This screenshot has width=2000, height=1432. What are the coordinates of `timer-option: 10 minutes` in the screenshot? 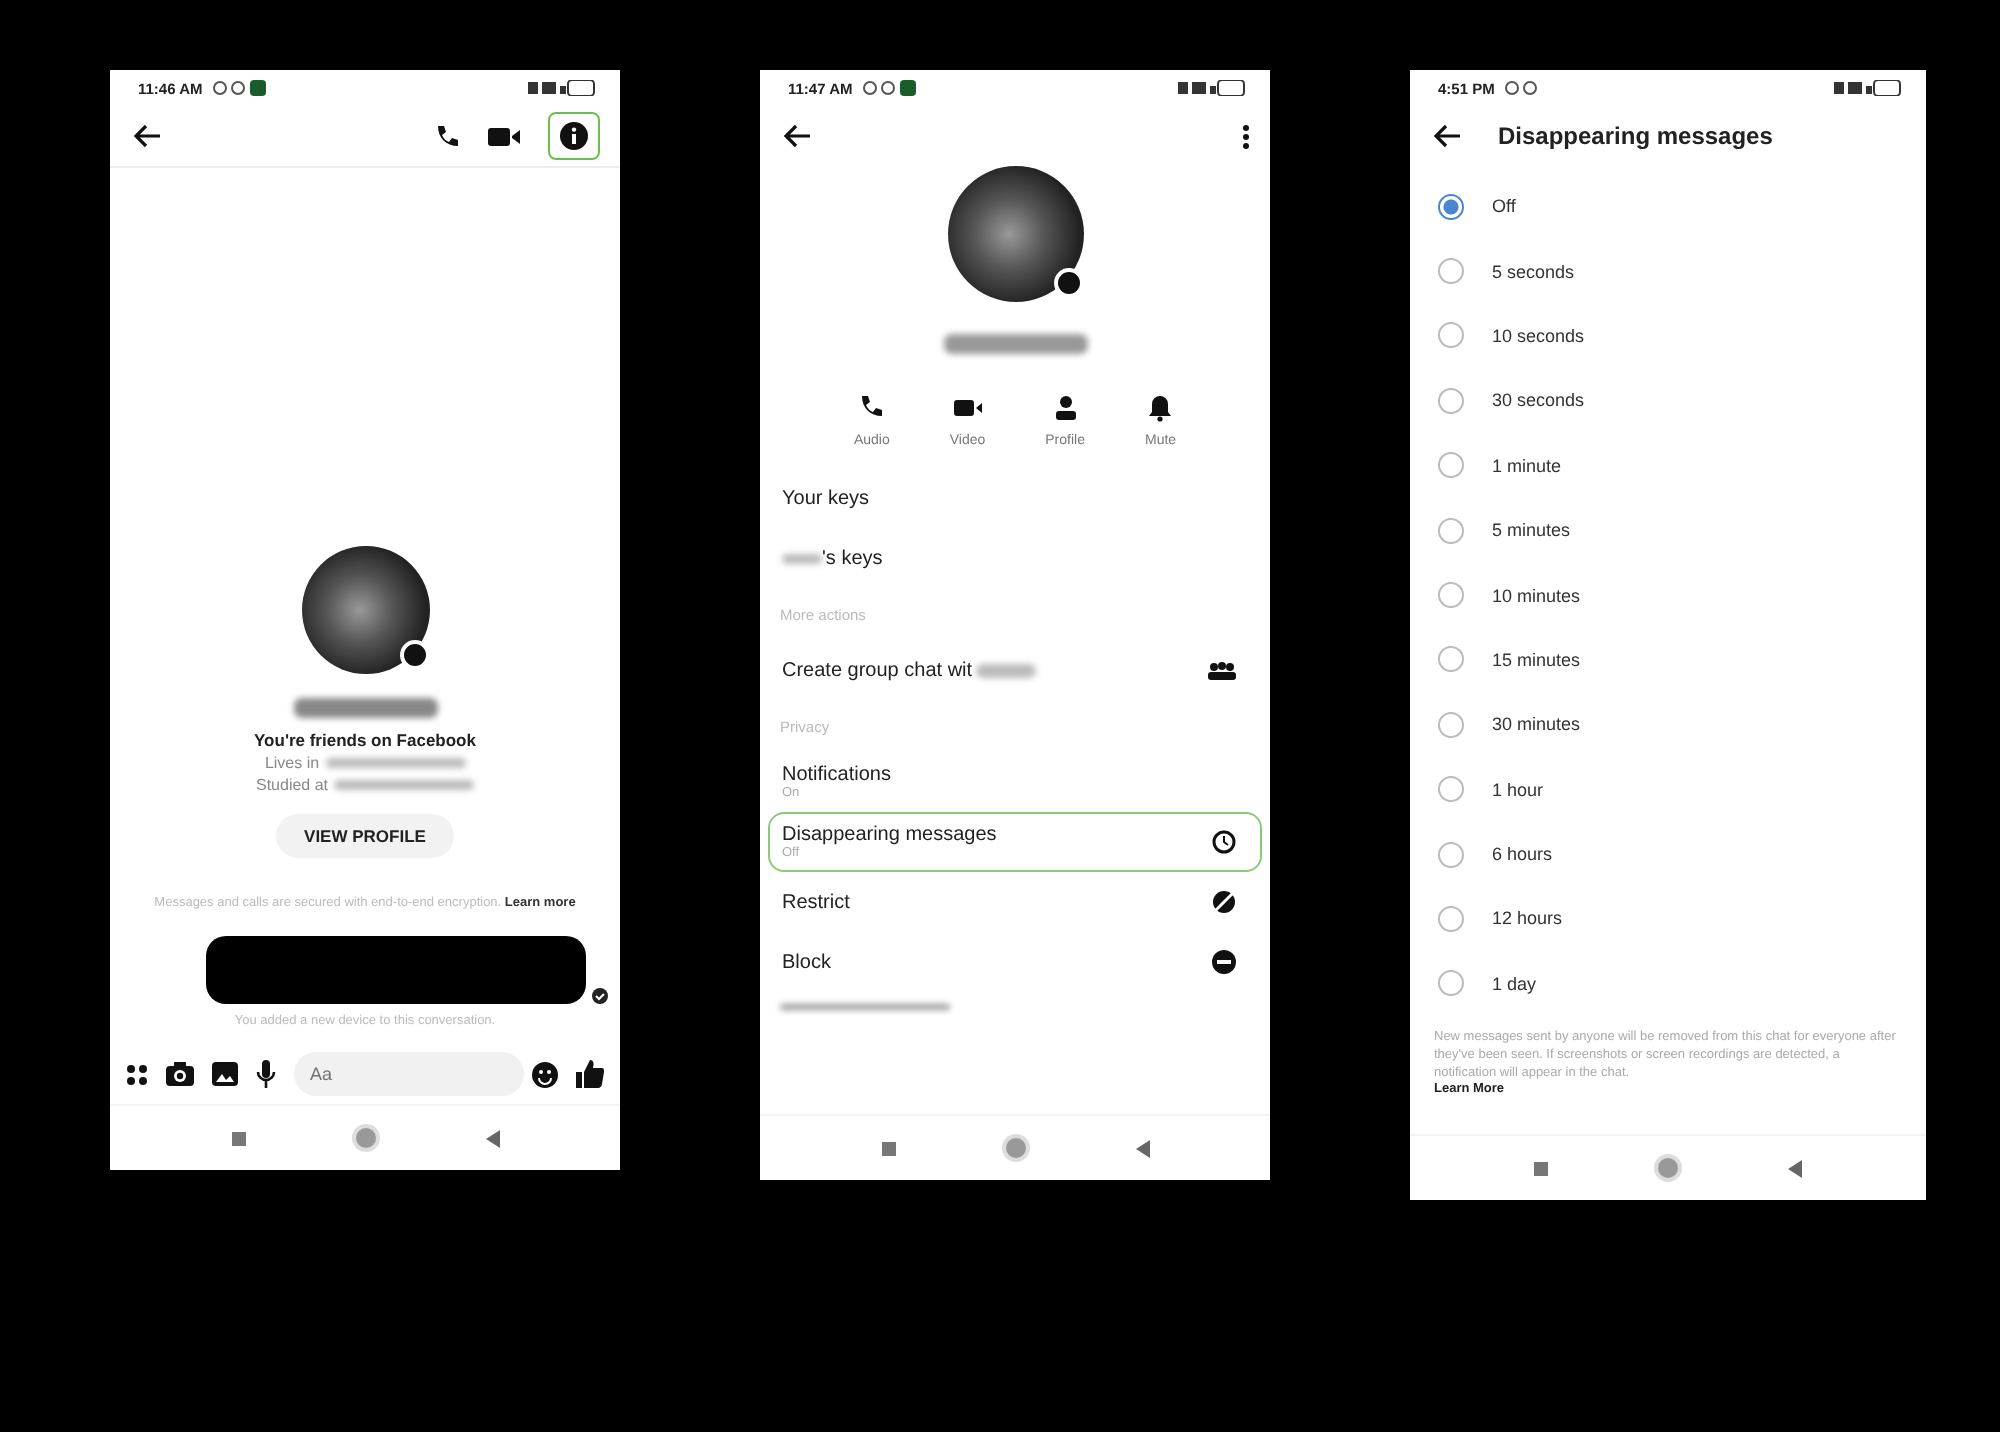 It's located at (1682, 595).